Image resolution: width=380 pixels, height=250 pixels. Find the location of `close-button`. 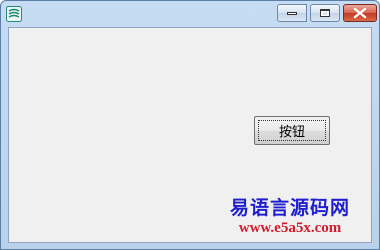

close-button is located at coordinates (360, 13).